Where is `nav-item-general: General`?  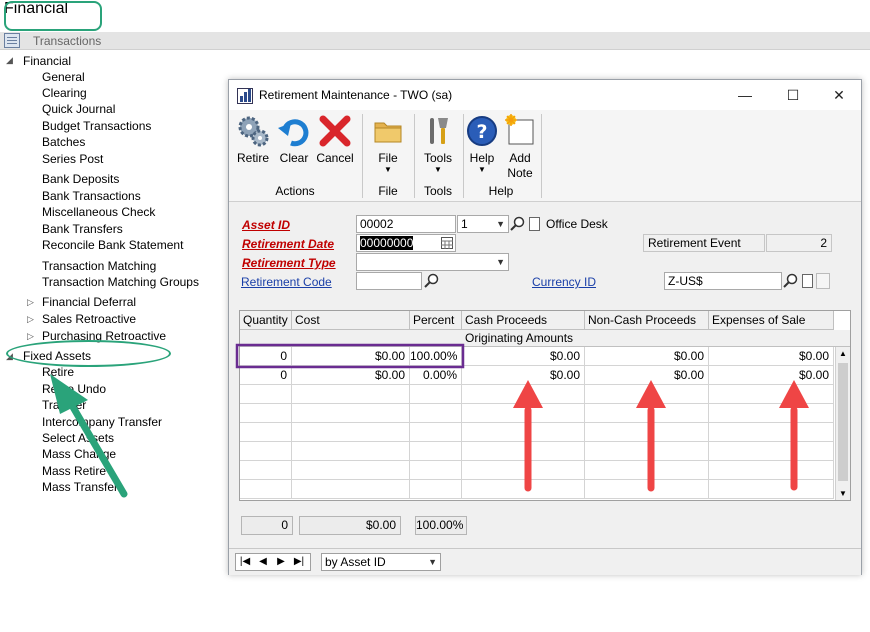
nav-item-general: General is located at coordinates (63, 77).